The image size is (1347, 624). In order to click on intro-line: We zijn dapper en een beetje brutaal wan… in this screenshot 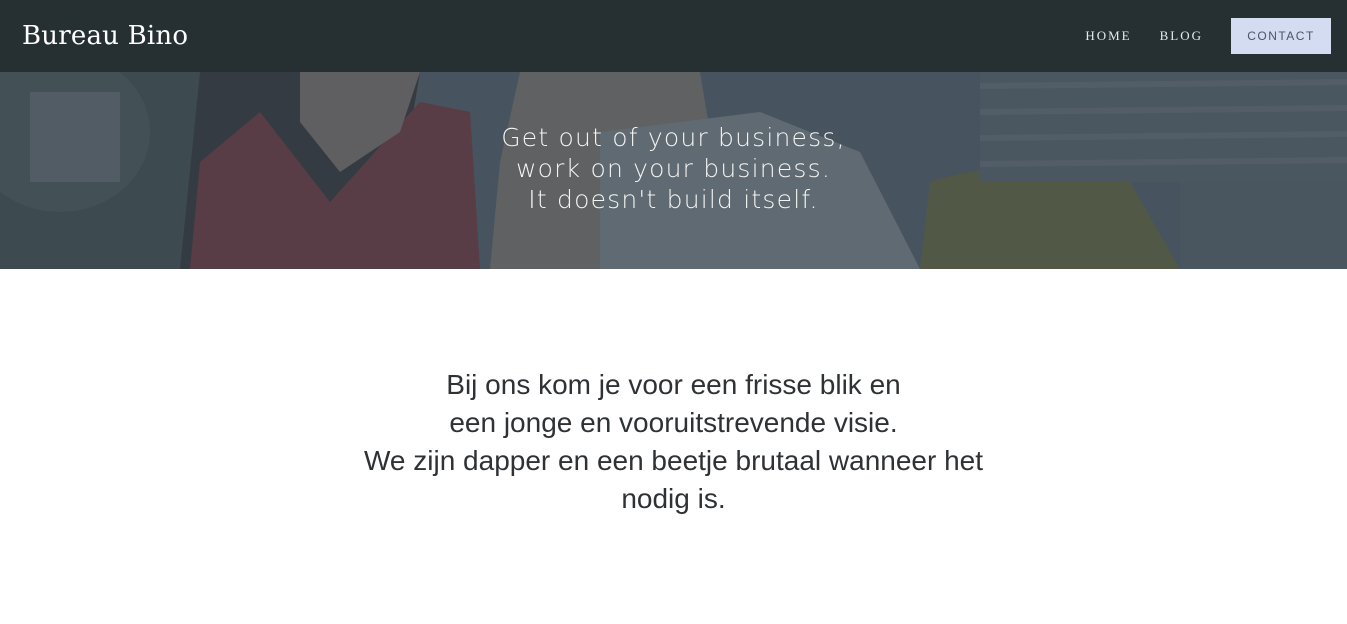, I will do `click(673, 460)`.